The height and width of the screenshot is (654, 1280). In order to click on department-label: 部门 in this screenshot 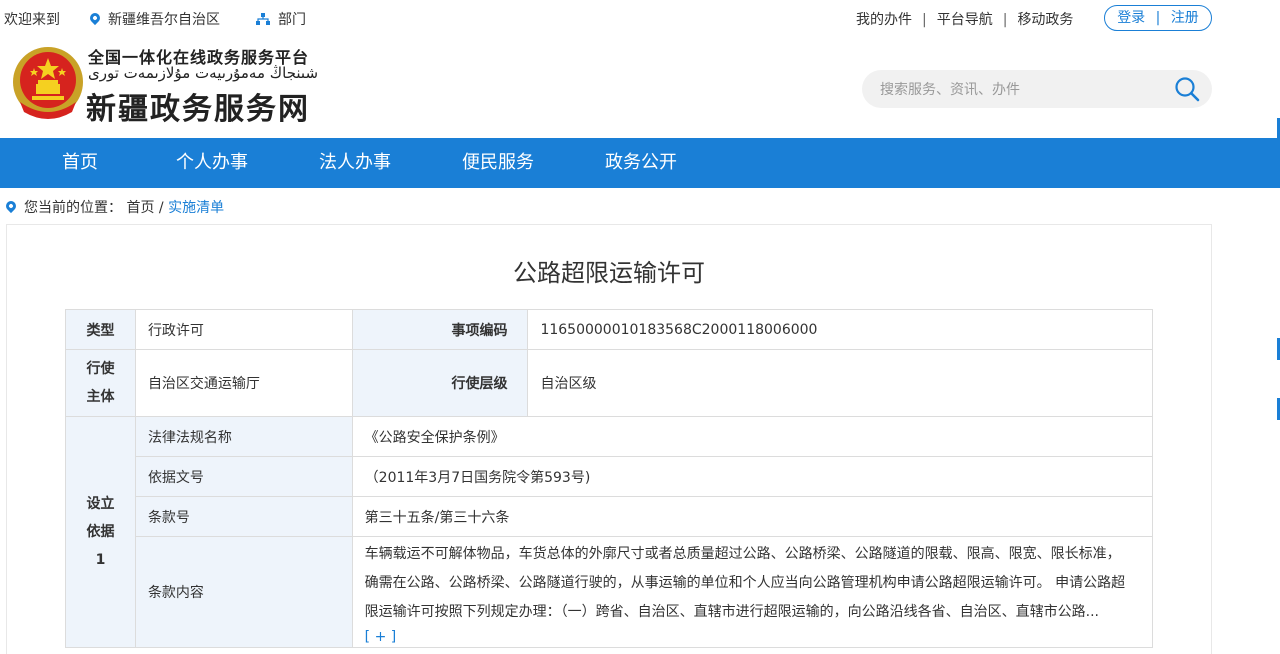, I will do `click(292, 20)`.